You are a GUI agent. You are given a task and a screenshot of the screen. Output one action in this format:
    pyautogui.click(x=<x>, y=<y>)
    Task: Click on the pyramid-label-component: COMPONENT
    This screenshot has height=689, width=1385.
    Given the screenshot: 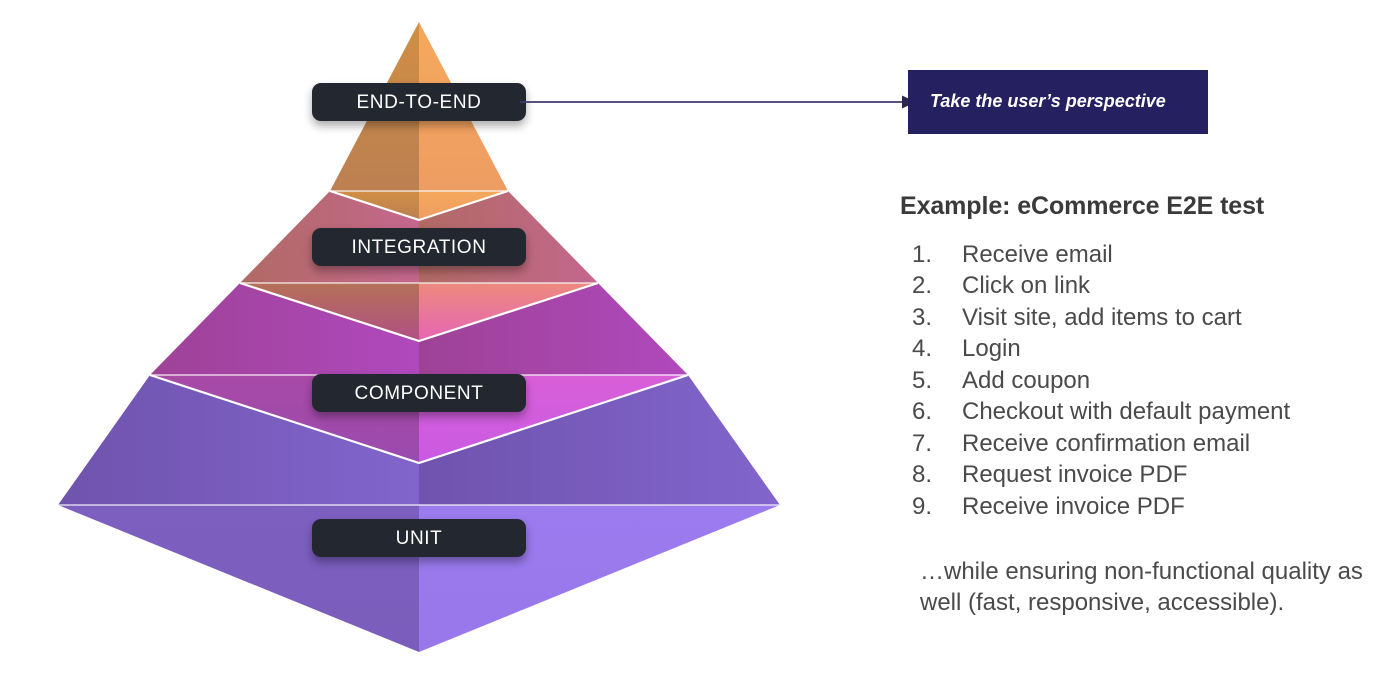 What is the action you would take?
    pyautogui.click(x=419, y=393)
    